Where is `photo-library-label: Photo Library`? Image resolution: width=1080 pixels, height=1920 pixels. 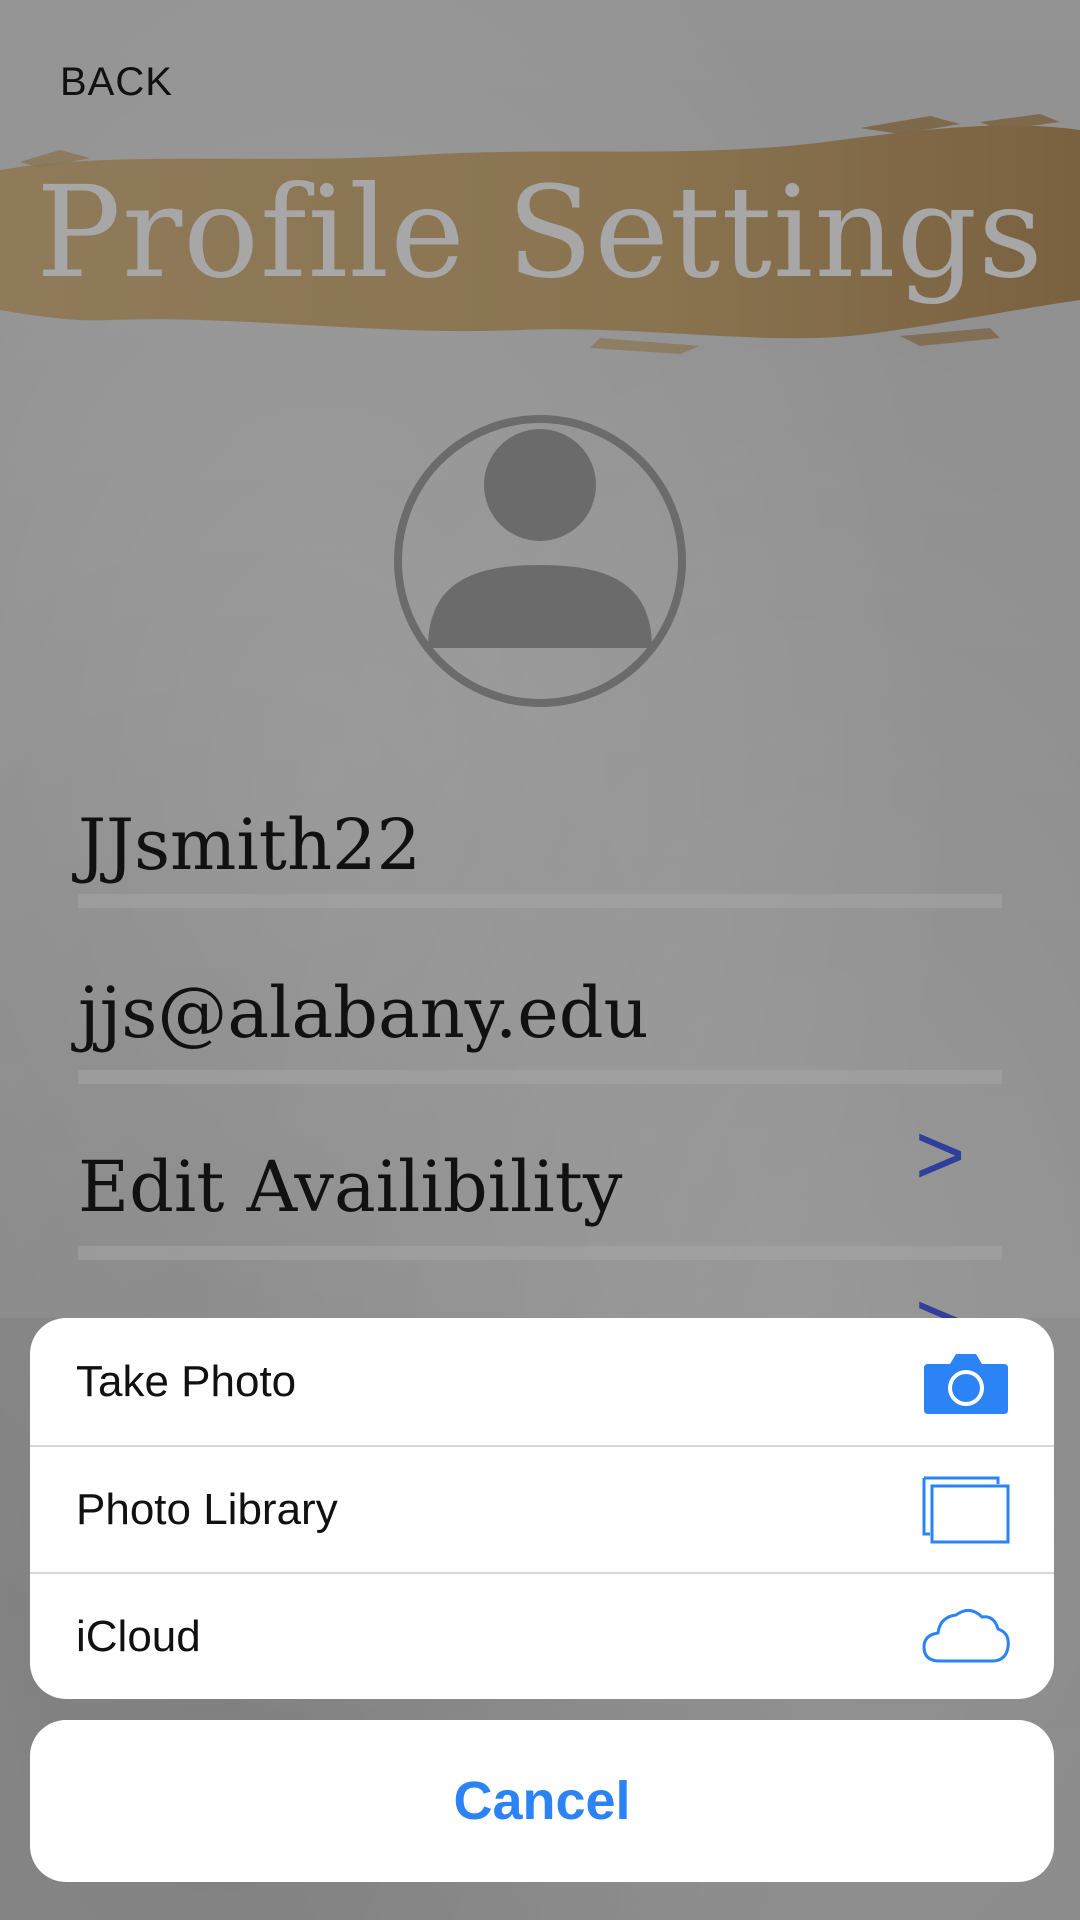
photo-library-label: Photo Library is located at coordinates (207, 1509).